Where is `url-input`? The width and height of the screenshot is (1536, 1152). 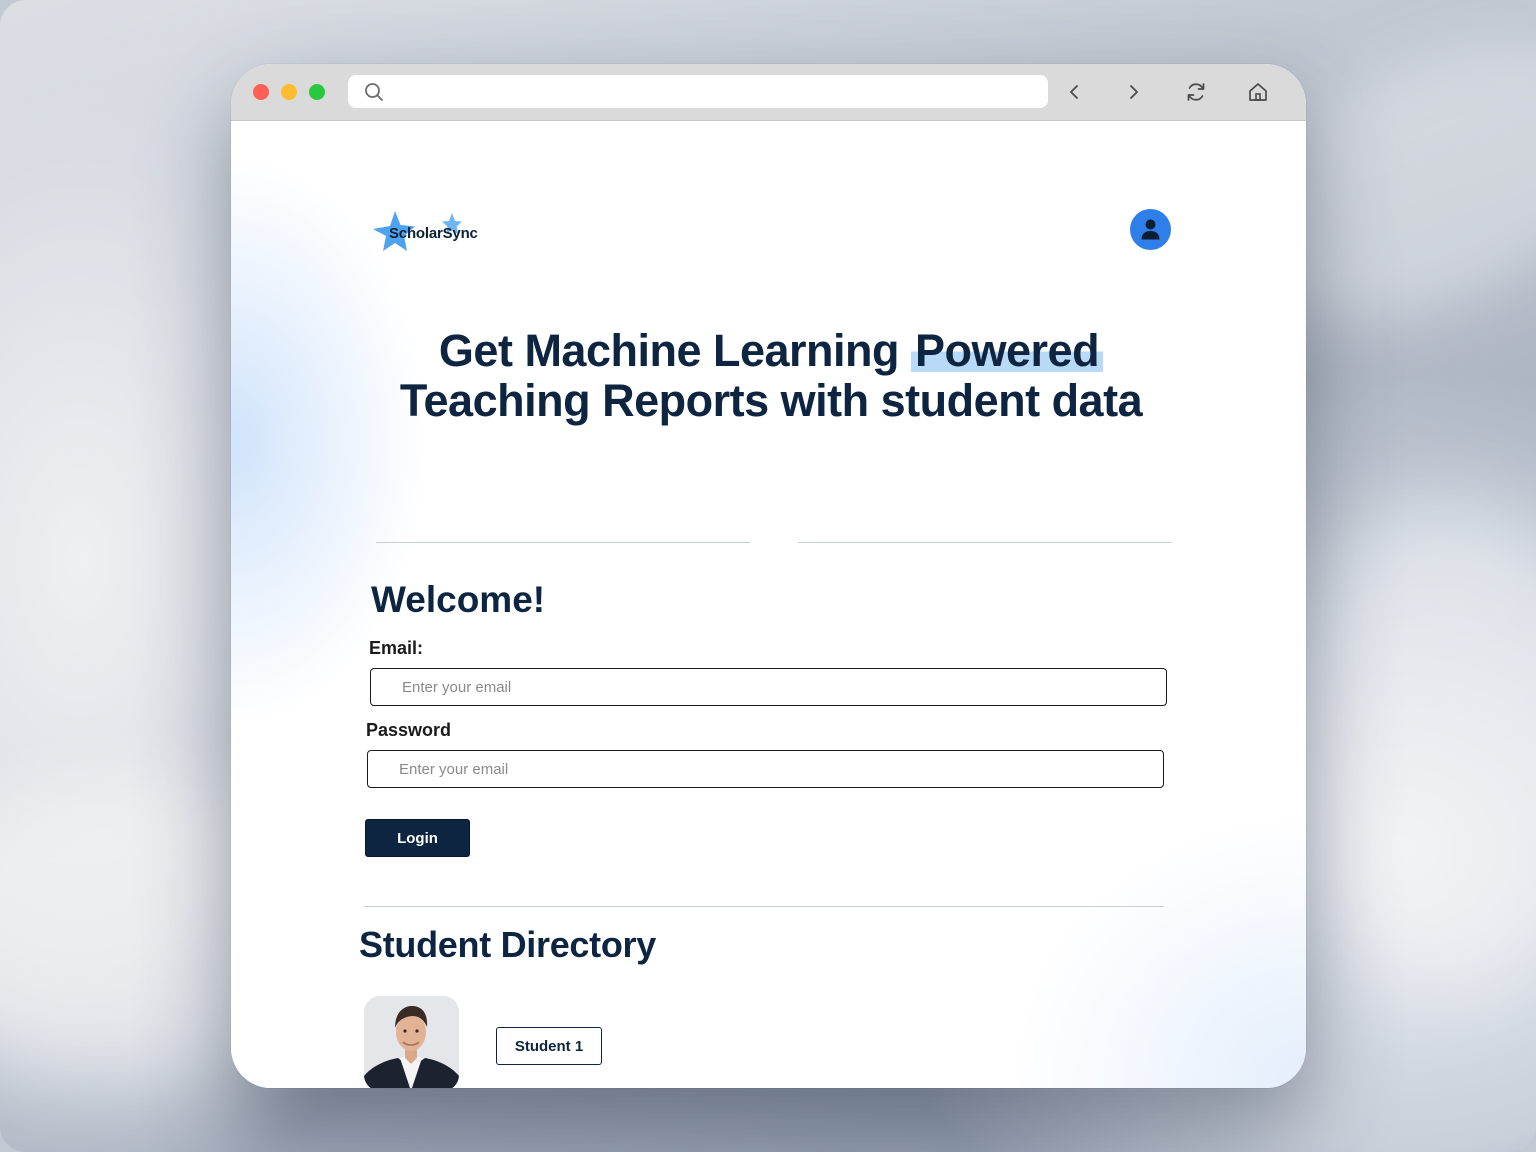
url-input is located at coordinates (714, 92).